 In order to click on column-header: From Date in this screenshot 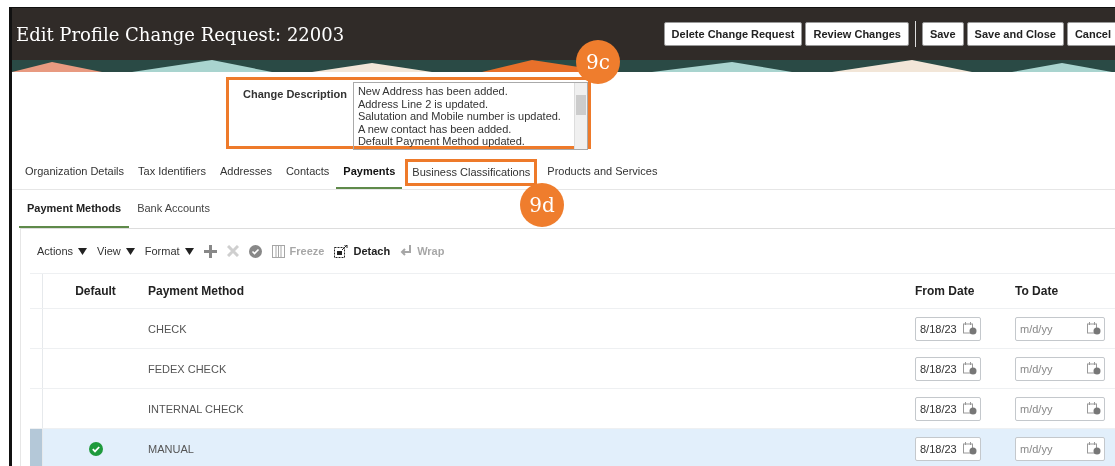, I will do `click(945, 291)`.